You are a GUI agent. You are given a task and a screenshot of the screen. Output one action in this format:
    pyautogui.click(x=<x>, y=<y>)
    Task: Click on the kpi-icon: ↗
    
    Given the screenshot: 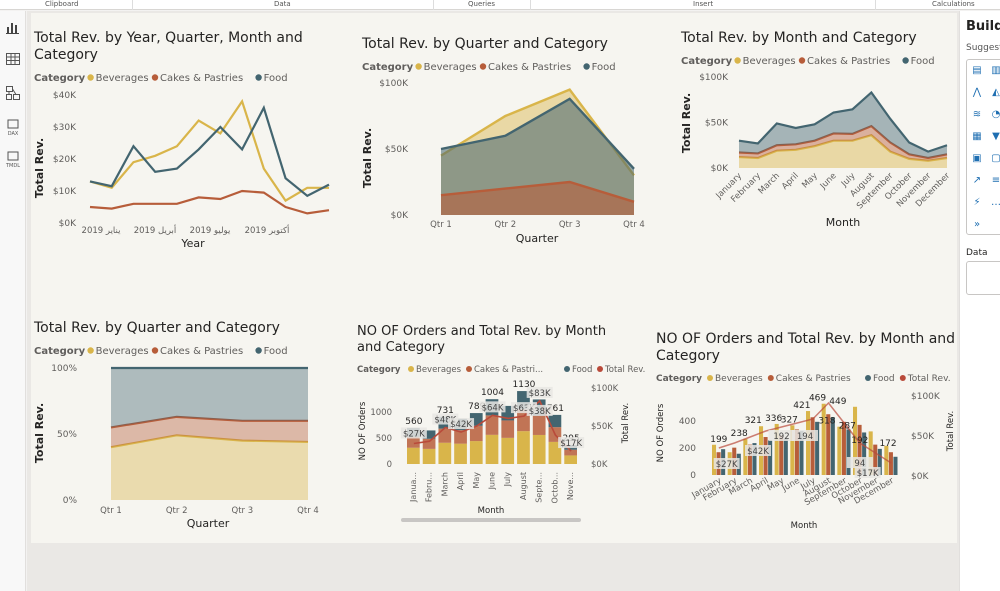 What is the action you would take?
    pyautogui.click(x=977, y=181)
    